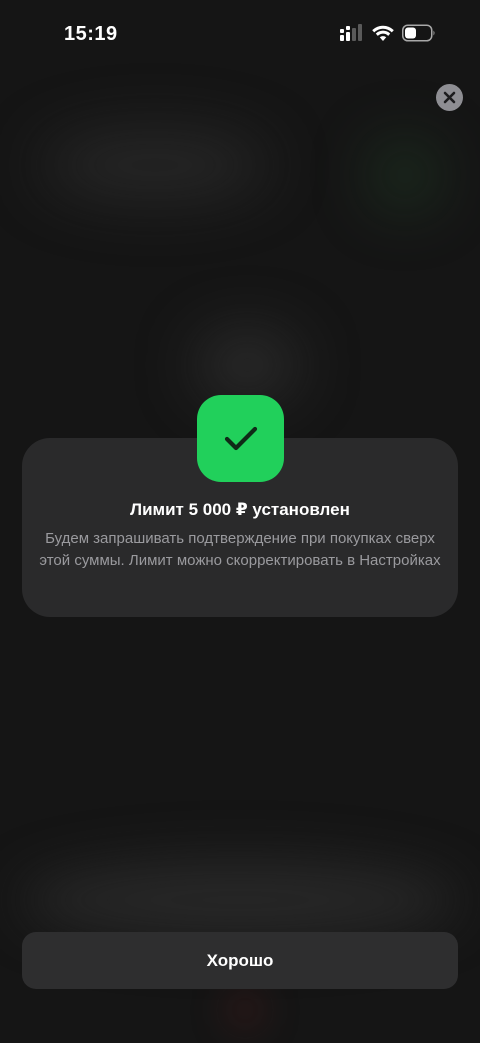 The image size is (480, 1043). What do you see at coordinates (383, 33) in the screenshot?
I see `wifi-icon` at bounding box center [383, 33].